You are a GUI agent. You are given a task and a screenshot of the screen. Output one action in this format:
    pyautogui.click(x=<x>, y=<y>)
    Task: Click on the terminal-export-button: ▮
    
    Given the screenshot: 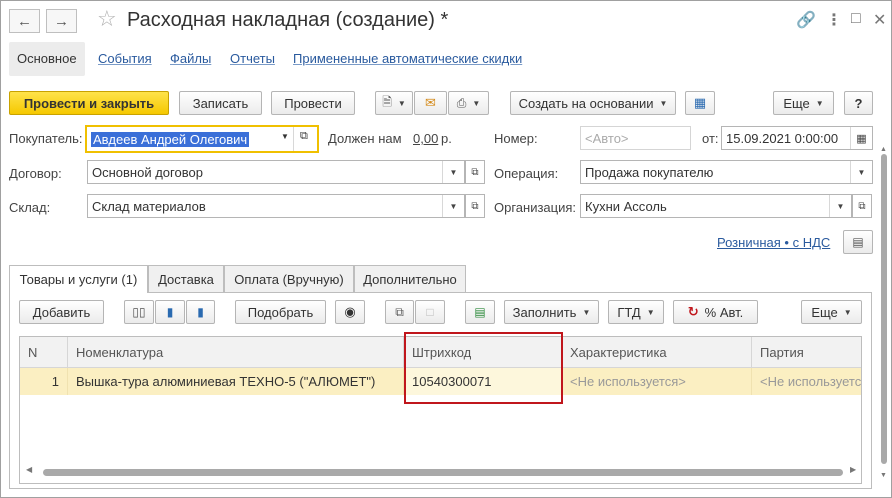 What is the action you would take?
    pyautogui.click(x=200, y=312)
    